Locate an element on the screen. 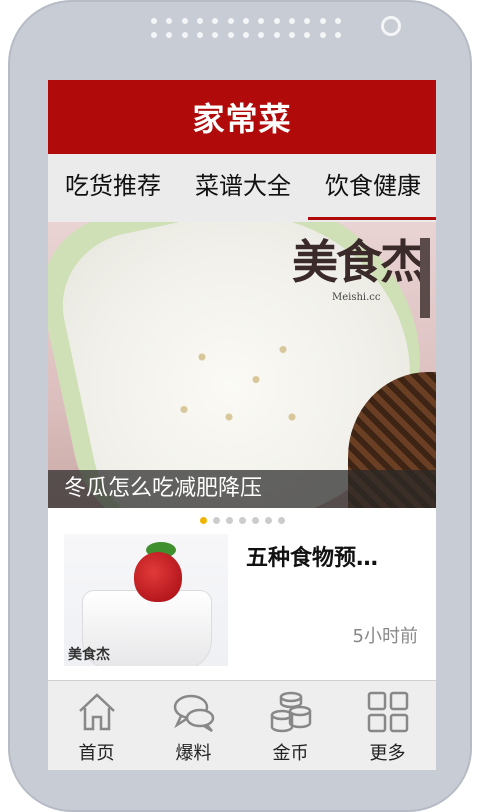 The image size is (480, 812). banner-image-seeds is located at coordinates (238, 387).